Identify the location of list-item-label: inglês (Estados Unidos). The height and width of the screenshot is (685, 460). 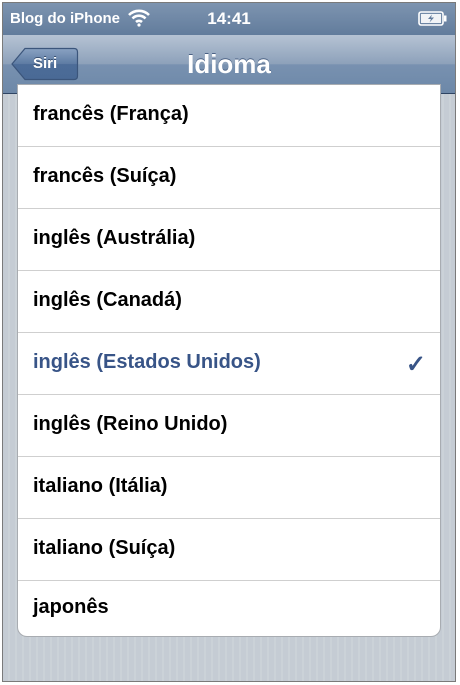
(147, 362).